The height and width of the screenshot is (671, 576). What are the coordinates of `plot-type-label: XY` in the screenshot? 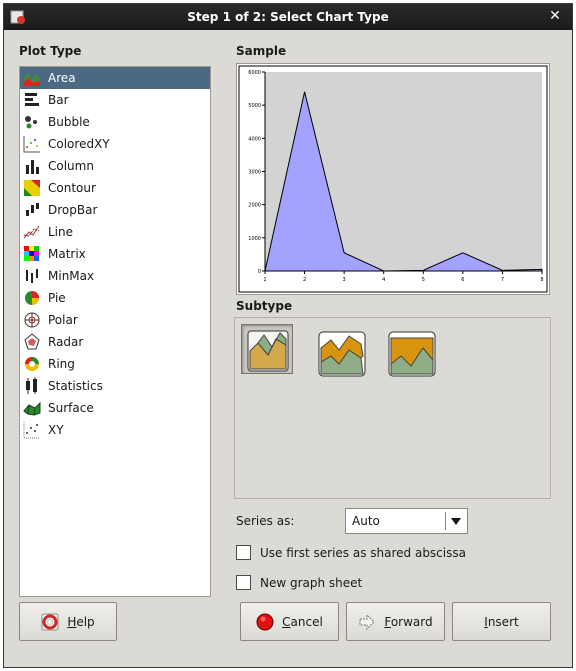 It's located at (56, 430).